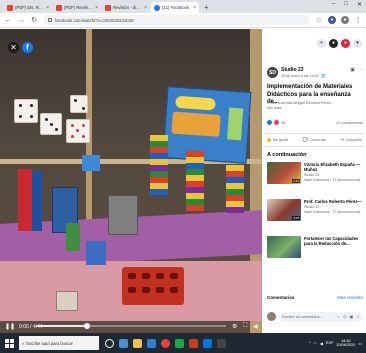  What do you see at coordinates (77, 7) in the screenshot?
I see `browser-tab-2: (PDF) Revisión 326 - curriculo... ×` at bounding box center [77, 7].